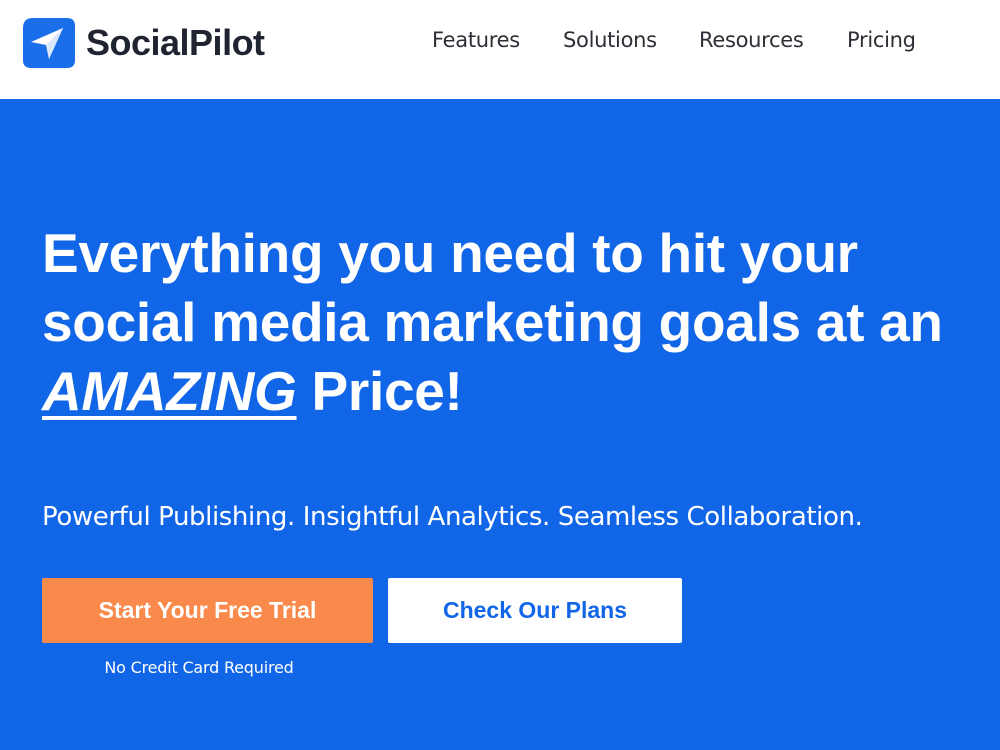 The height and width of the screenshot is (750, 1000). Describe the element at coordinates (881, 40) in the screenshot. I see `nav-item-pricing: Pricing` at that location.